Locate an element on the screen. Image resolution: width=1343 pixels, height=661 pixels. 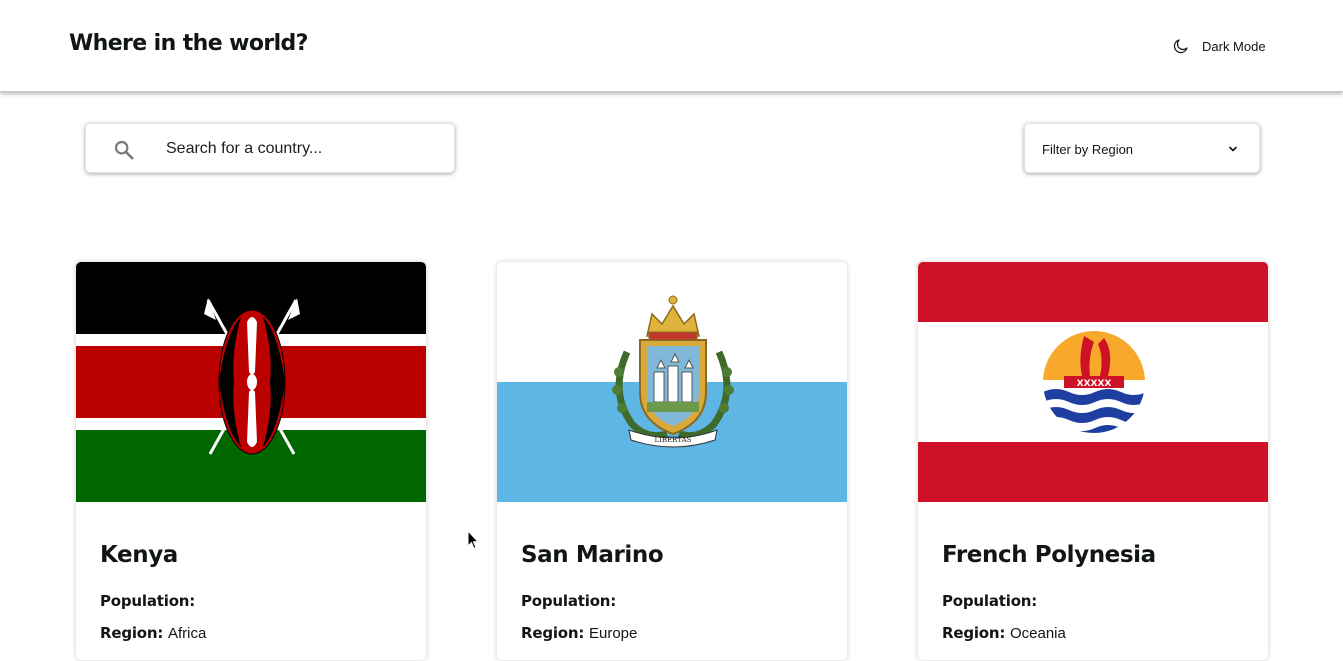
dark-mode-label: Dark Mode is located at coordinates (1234, 46).